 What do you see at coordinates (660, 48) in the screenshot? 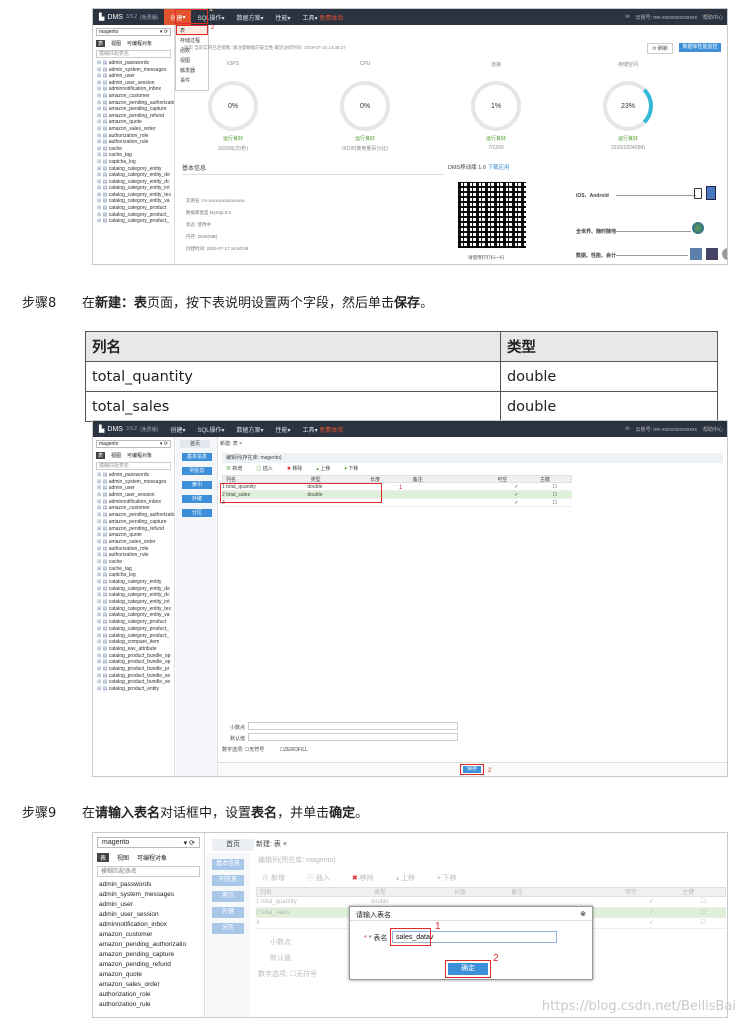
I see `refresh-button: ⟳ 刷新` at bounding box center [660, 48].